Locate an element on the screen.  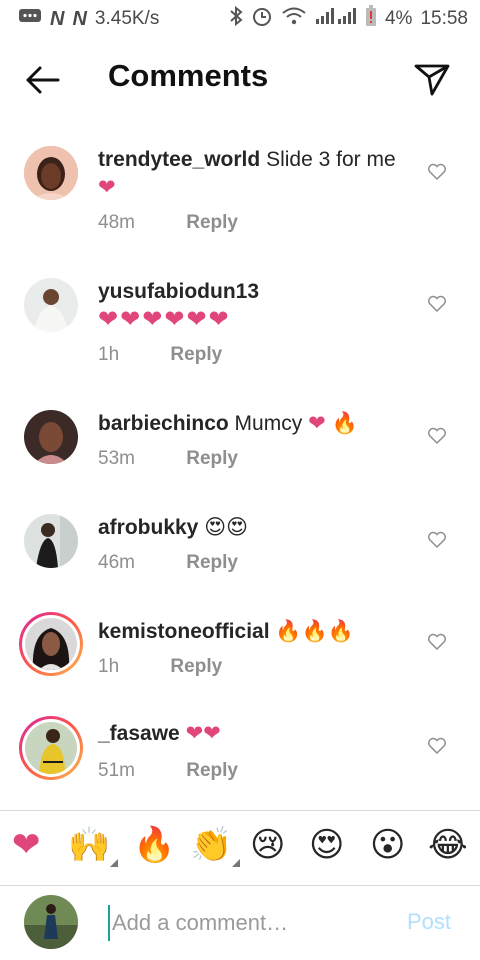
back-button is located at coordinates (42, 80).